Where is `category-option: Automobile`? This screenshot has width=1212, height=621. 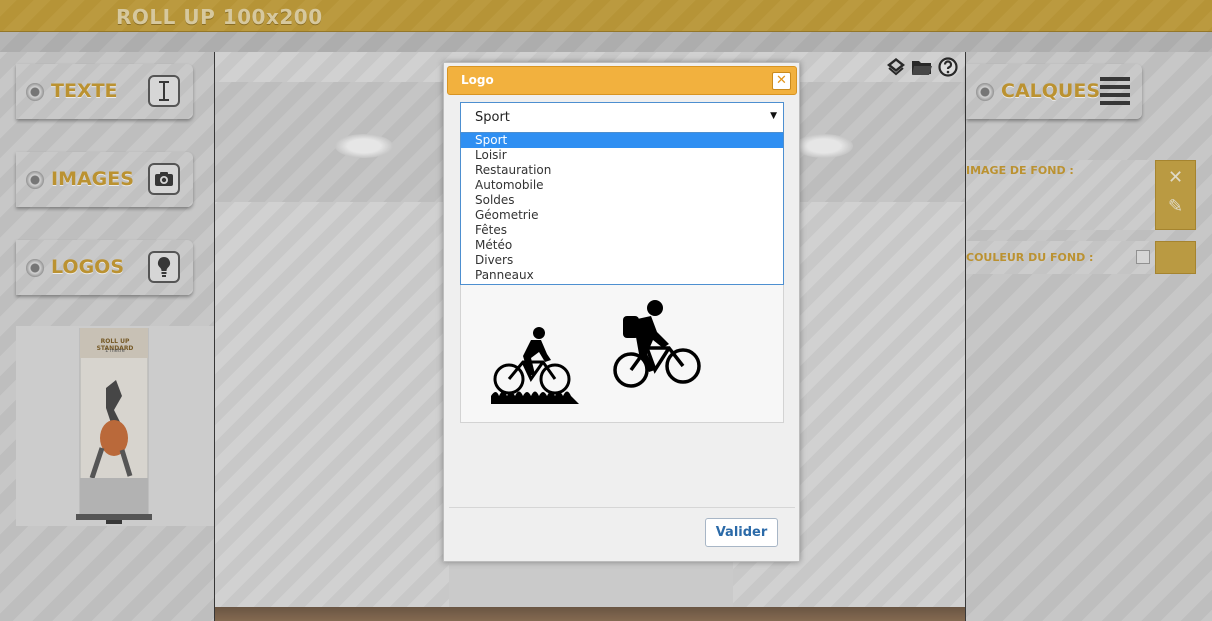
category-option: Automobile is located at coordinates (622, 185).